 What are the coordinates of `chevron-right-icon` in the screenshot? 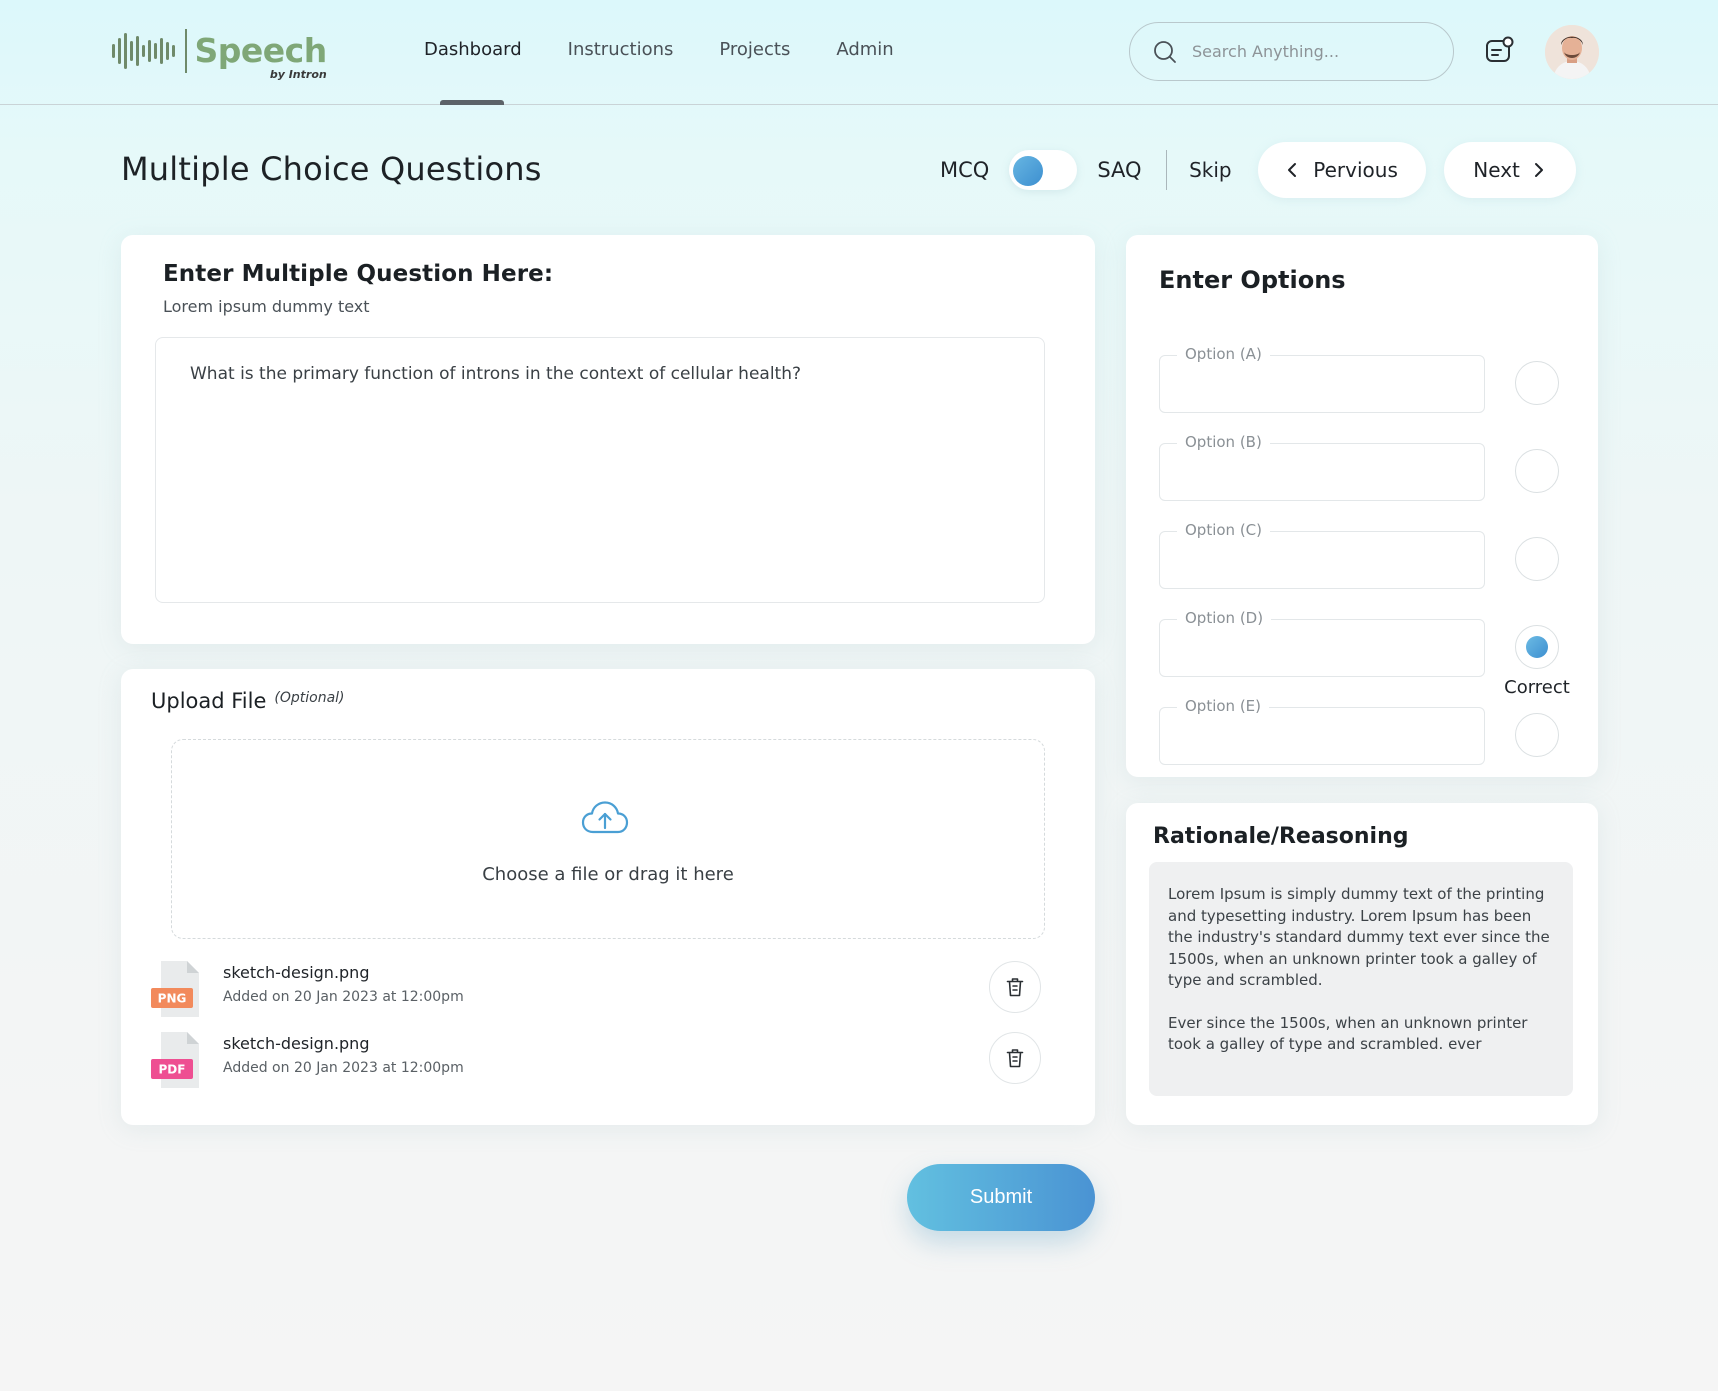 It's located at (1538, 170).